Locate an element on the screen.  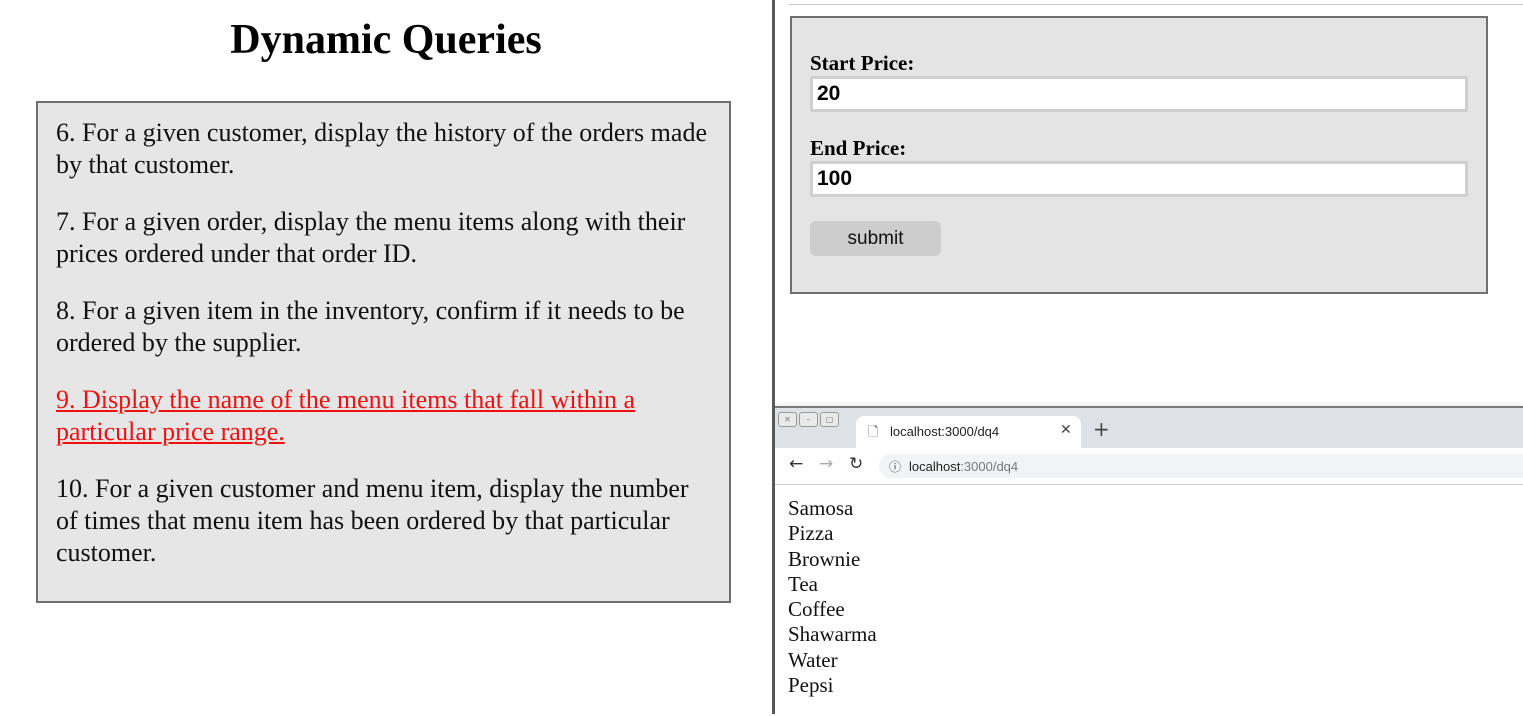
window-maximize-icon: ▢ is located at coordinates (829, 419).